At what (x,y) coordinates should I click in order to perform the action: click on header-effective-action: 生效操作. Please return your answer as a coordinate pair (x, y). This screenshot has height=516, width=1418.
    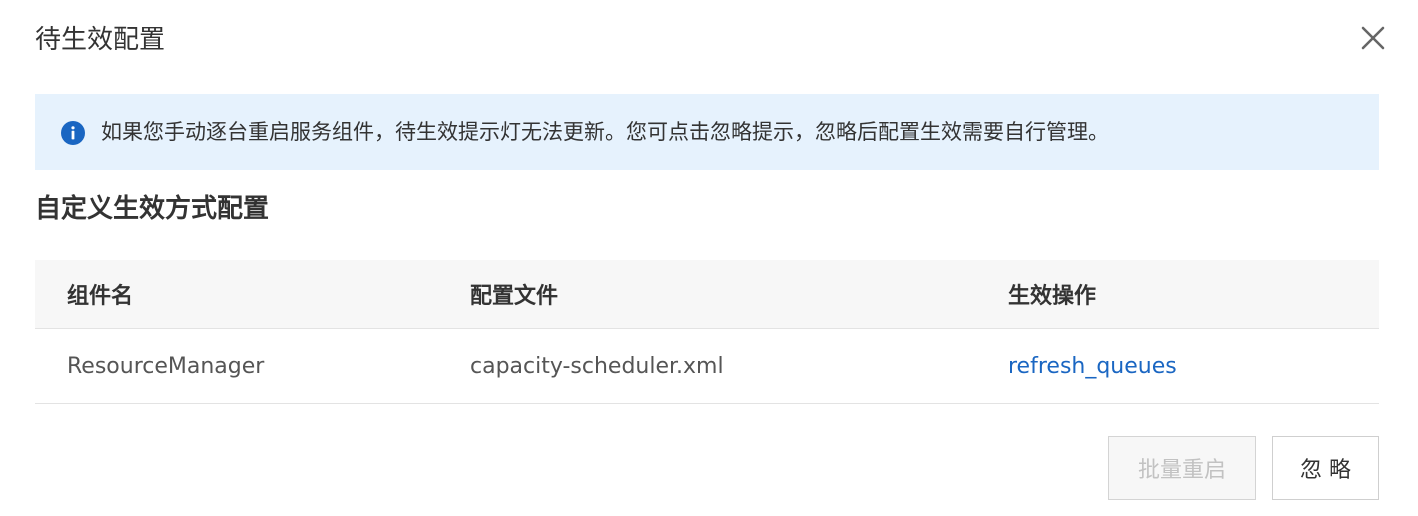
    Looking at the image, I should click on (1052, 296).